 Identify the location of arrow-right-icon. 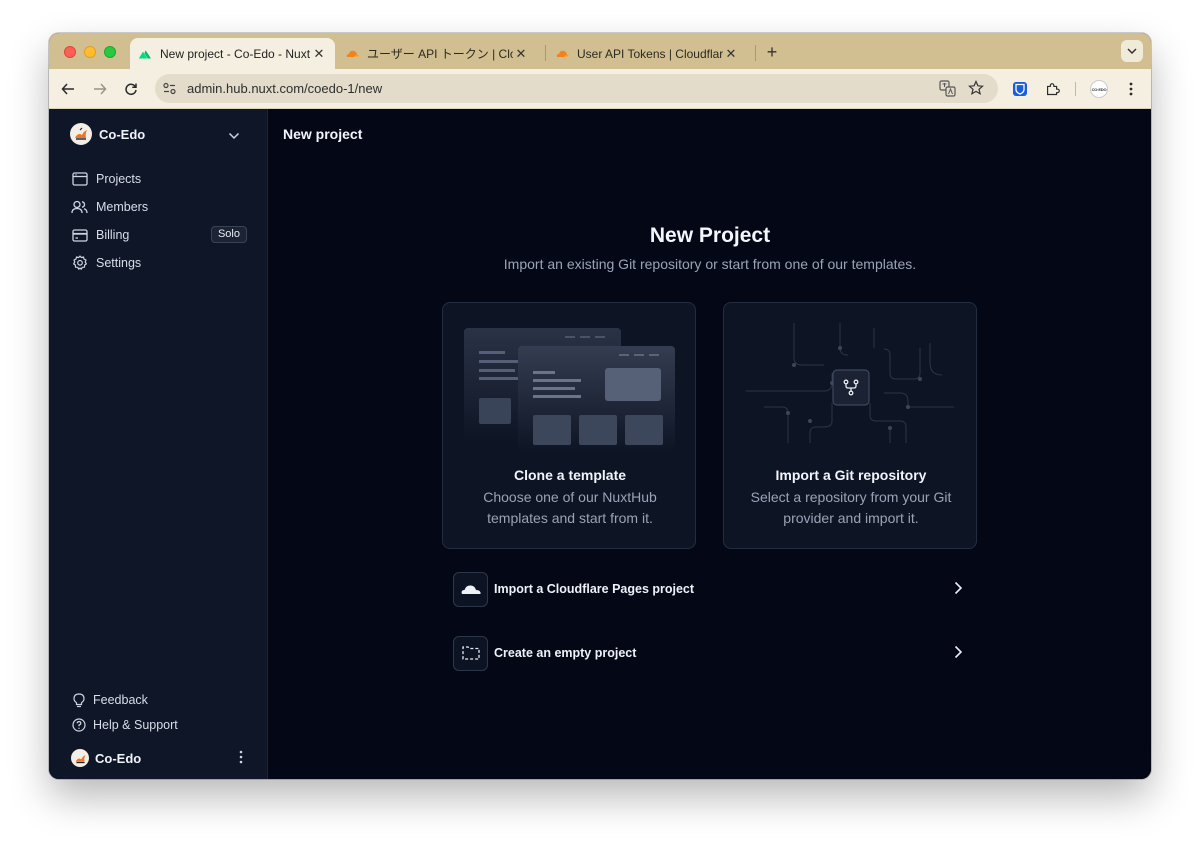
(100, 89).